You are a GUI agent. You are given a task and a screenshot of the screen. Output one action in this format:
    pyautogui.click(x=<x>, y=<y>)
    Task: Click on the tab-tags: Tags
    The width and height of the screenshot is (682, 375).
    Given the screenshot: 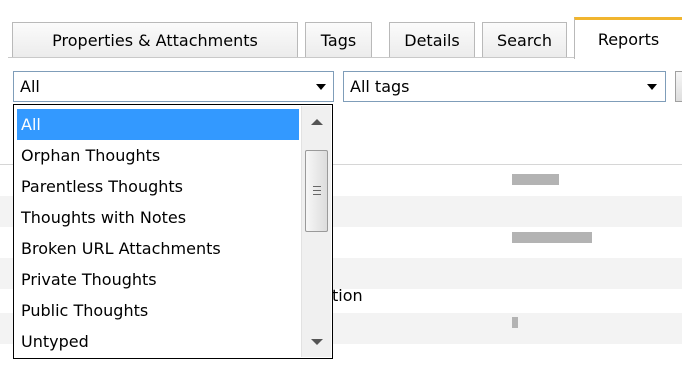 What is the action you would take?
    pyautogui.click(x=338, y=39)
    